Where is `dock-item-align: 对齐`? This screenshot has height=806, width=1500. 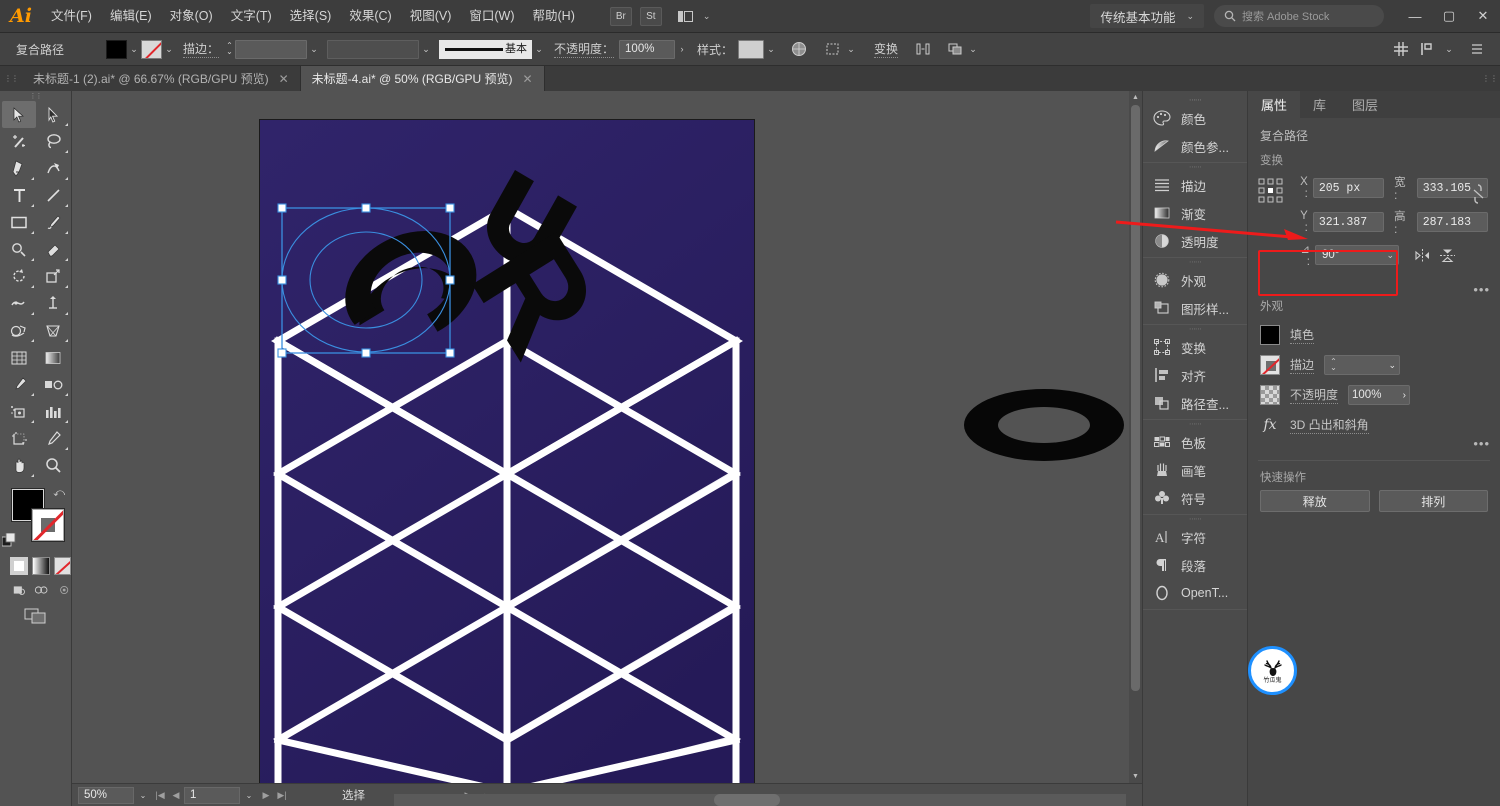
dock-item-align: 对齐 is located at coordinates (1195, 375).